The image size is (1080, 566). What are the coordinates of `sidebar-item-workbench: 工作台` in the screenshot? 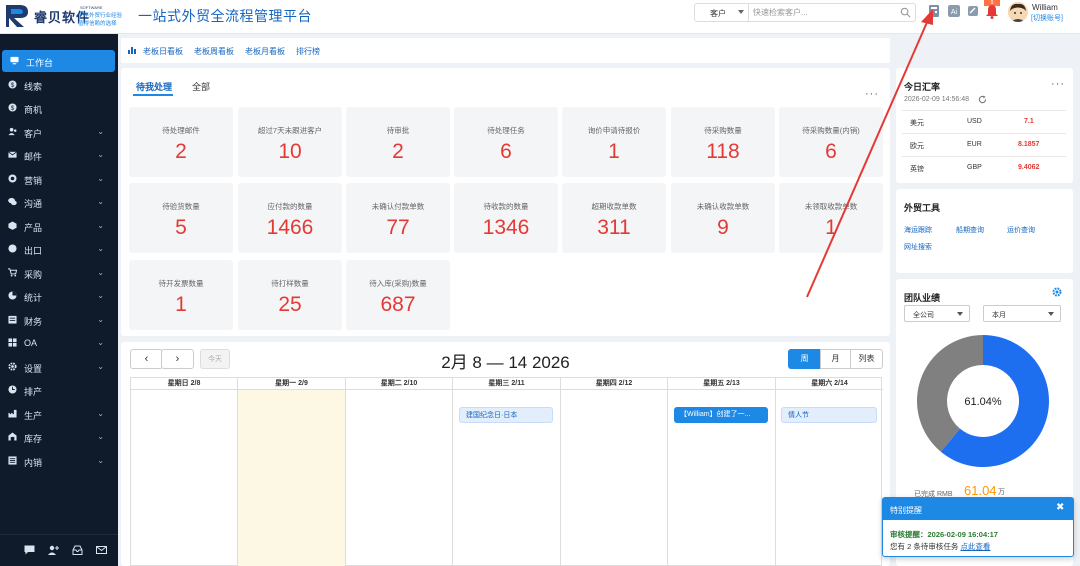 It's located at (58, 61).